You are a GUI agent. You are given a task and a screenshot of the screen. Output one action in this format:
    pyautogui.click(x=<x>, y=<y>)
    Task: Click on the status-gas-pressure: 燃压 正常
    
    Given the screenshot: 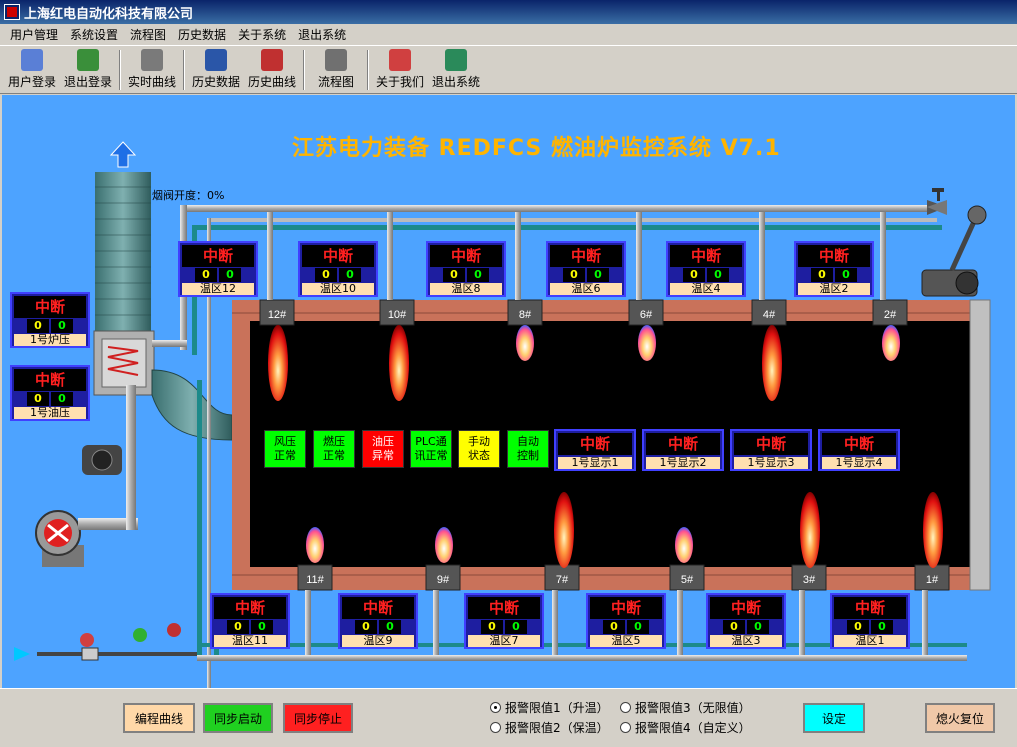 What is the action you would take?
    pyautogui.click(x=334, y=449)
    